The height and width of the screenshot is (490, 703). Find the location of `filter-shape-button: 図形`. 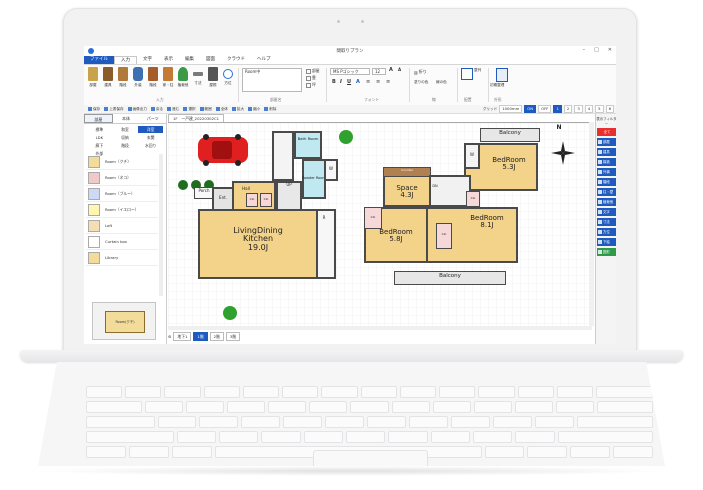

filter-shape-button: 図形 is located at coordinates (606, 252).